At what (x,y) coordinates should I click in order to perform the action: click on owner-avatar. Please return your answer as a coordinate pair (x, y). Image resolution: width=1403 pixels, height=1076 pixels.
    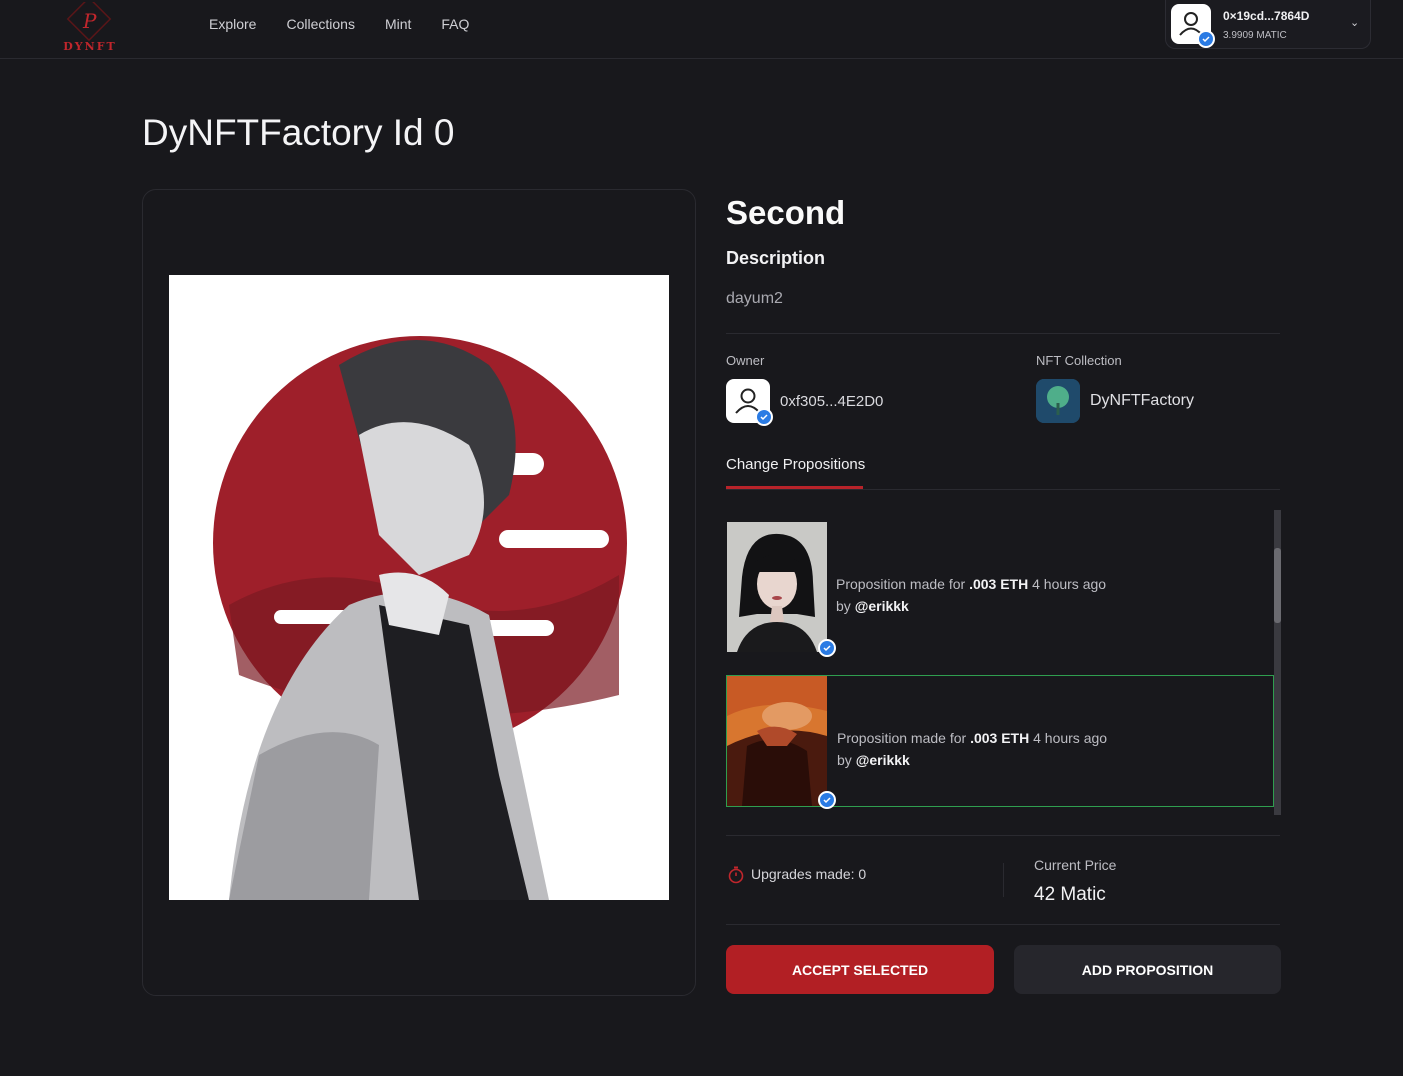
    Looking at the image, I should click on (749, 402).